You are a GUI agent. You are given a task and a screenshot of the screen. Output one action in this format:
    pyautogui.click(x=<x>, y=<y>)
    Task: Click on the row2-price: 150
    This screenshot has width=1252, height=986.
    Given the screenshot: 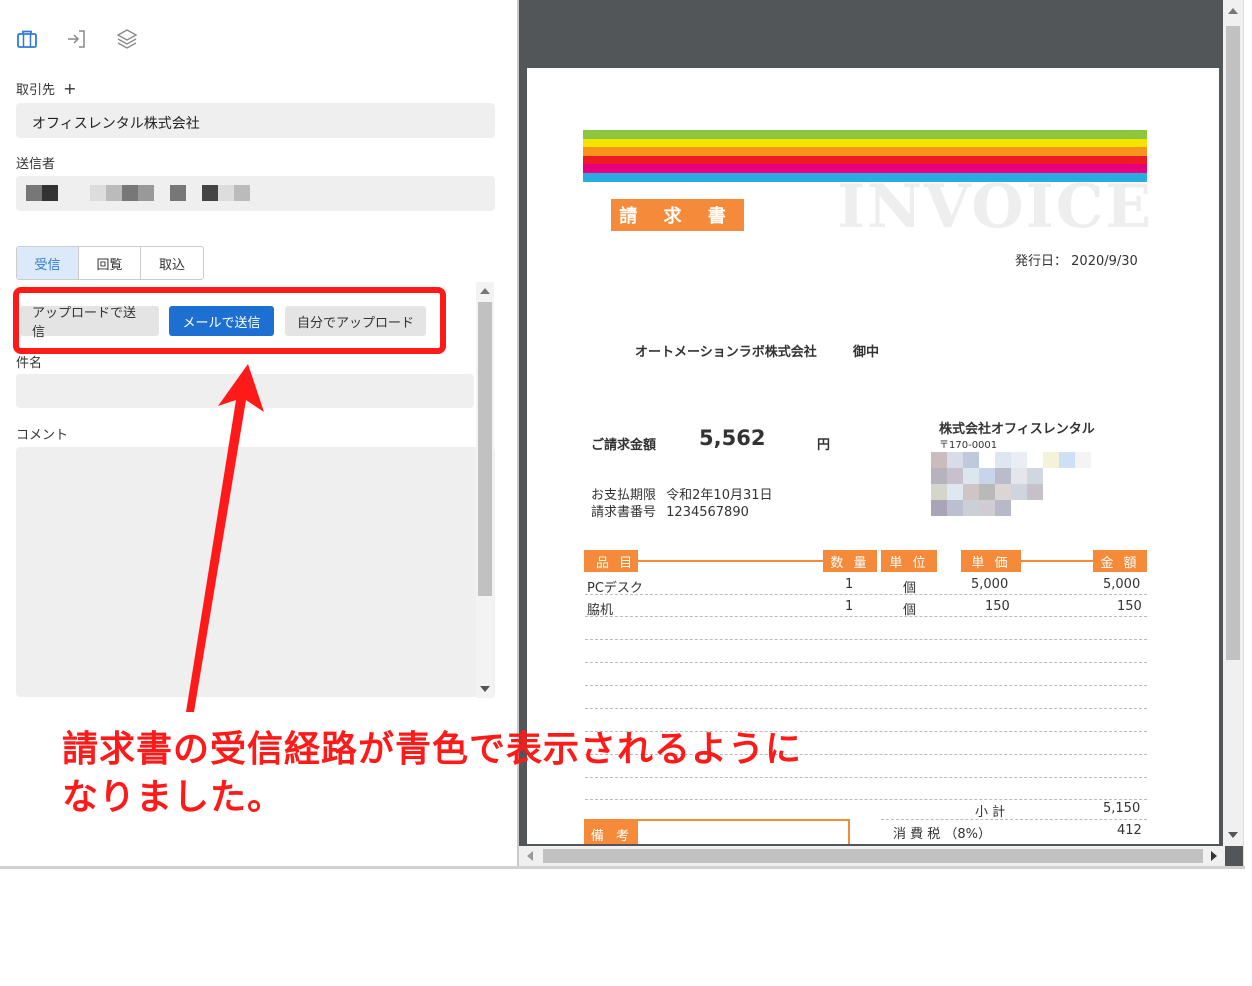 What is the action you would take?
    pyautogui.click(x=997, y=606)
    